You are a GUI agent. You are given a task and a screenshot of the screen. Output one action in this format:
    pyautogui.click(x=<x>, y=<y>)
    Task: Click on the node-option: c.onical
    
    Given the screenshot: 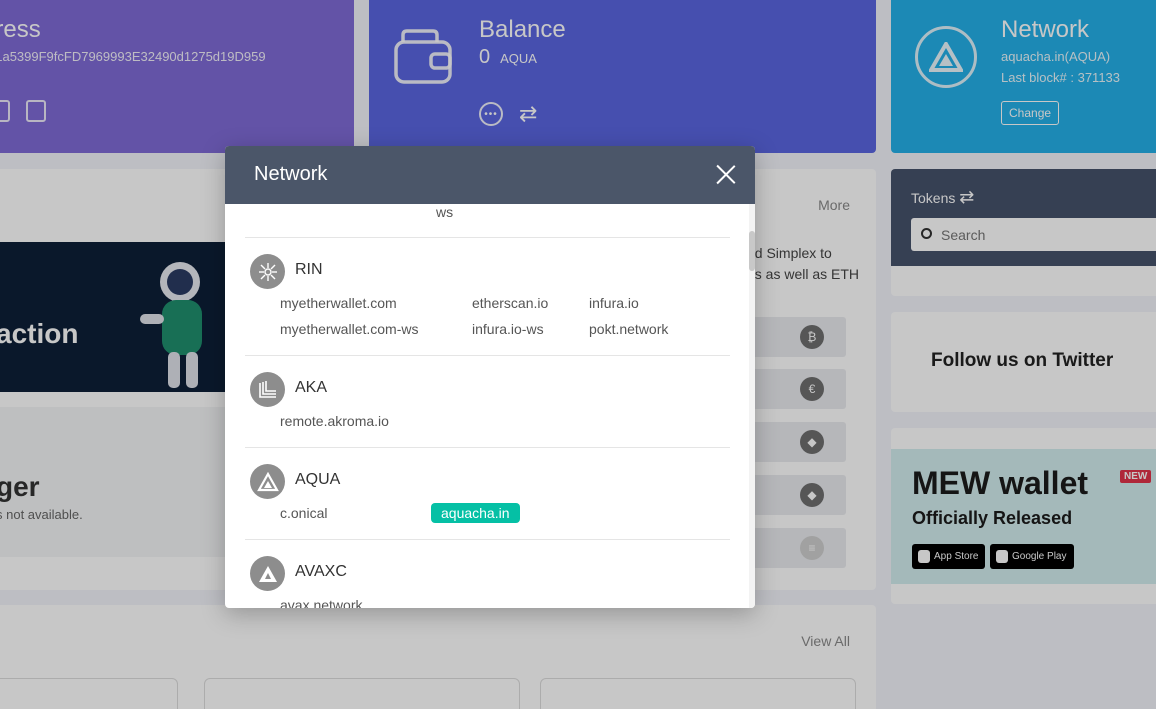 What is the action you would take?
    pyautogui.click(x=303, y=513)
    